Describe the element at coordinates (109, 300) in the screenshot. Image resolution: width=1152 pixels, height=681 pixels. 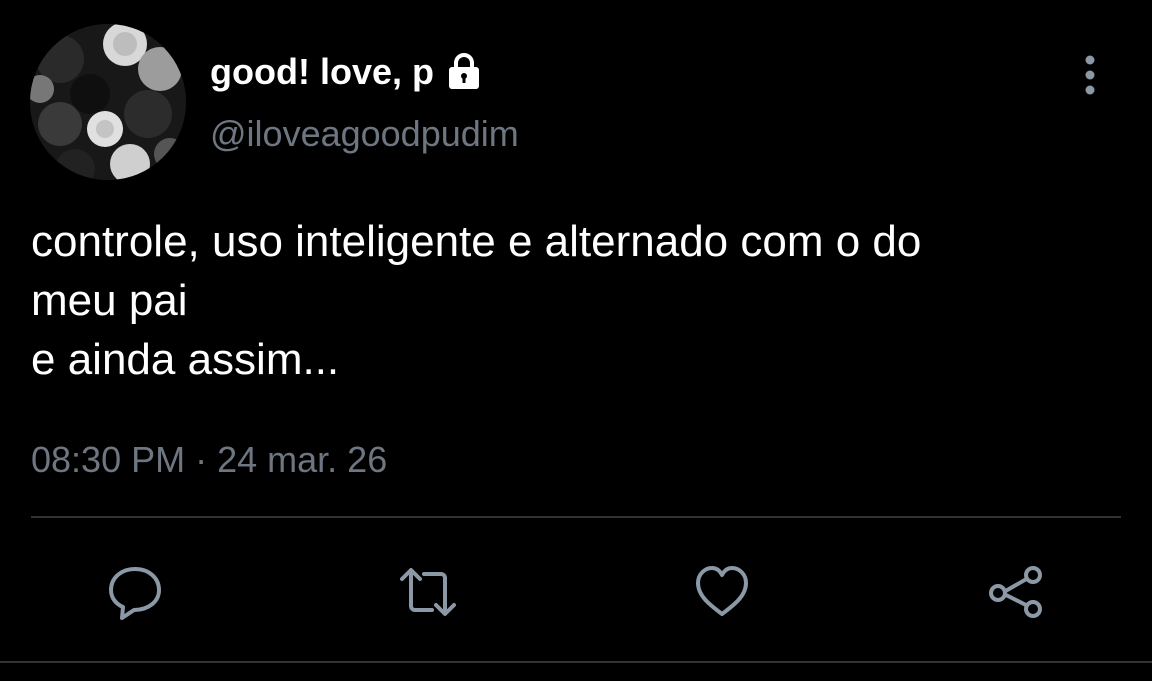
I see `tweet-text-line: meu pai` at that location.